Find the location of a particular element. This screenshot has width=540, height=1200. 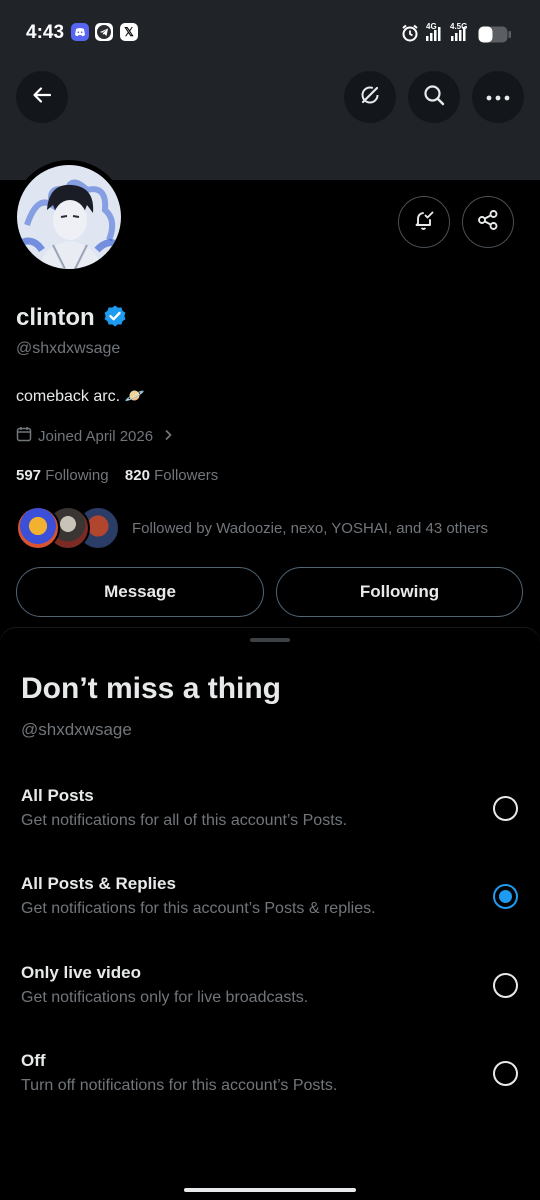

status-bar: 4:43 𝕏 4G 4.5G is located at coordinates (270, 30).